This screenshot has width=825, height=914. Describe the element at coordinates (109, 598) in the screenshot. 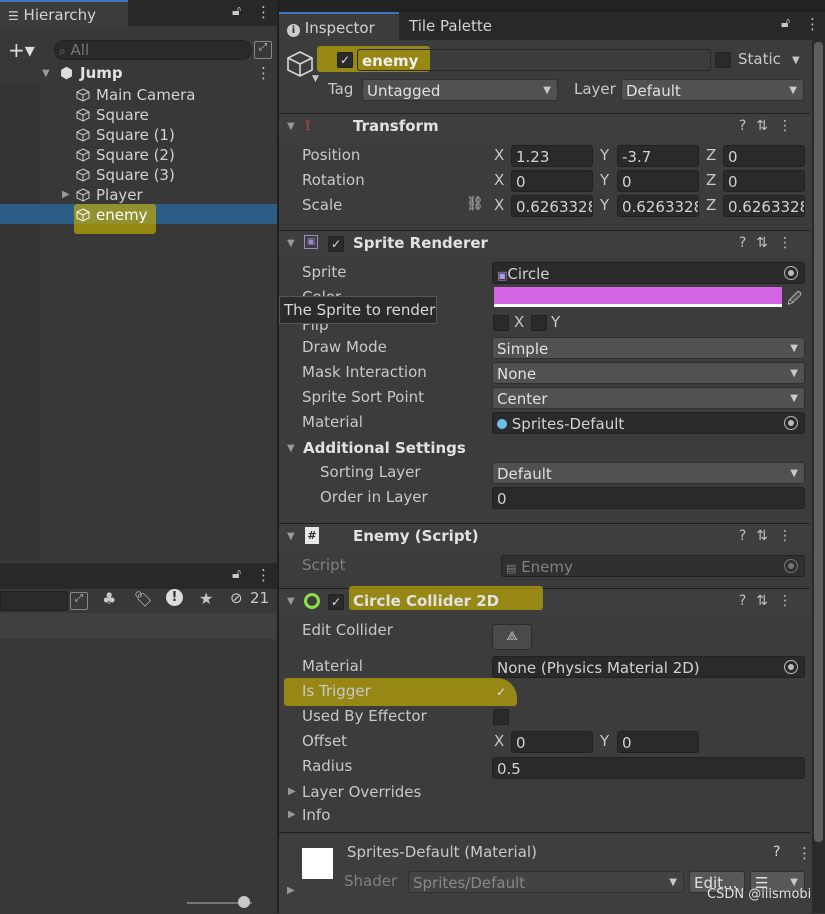

I see `filter-type-icon: ♣` at that location.